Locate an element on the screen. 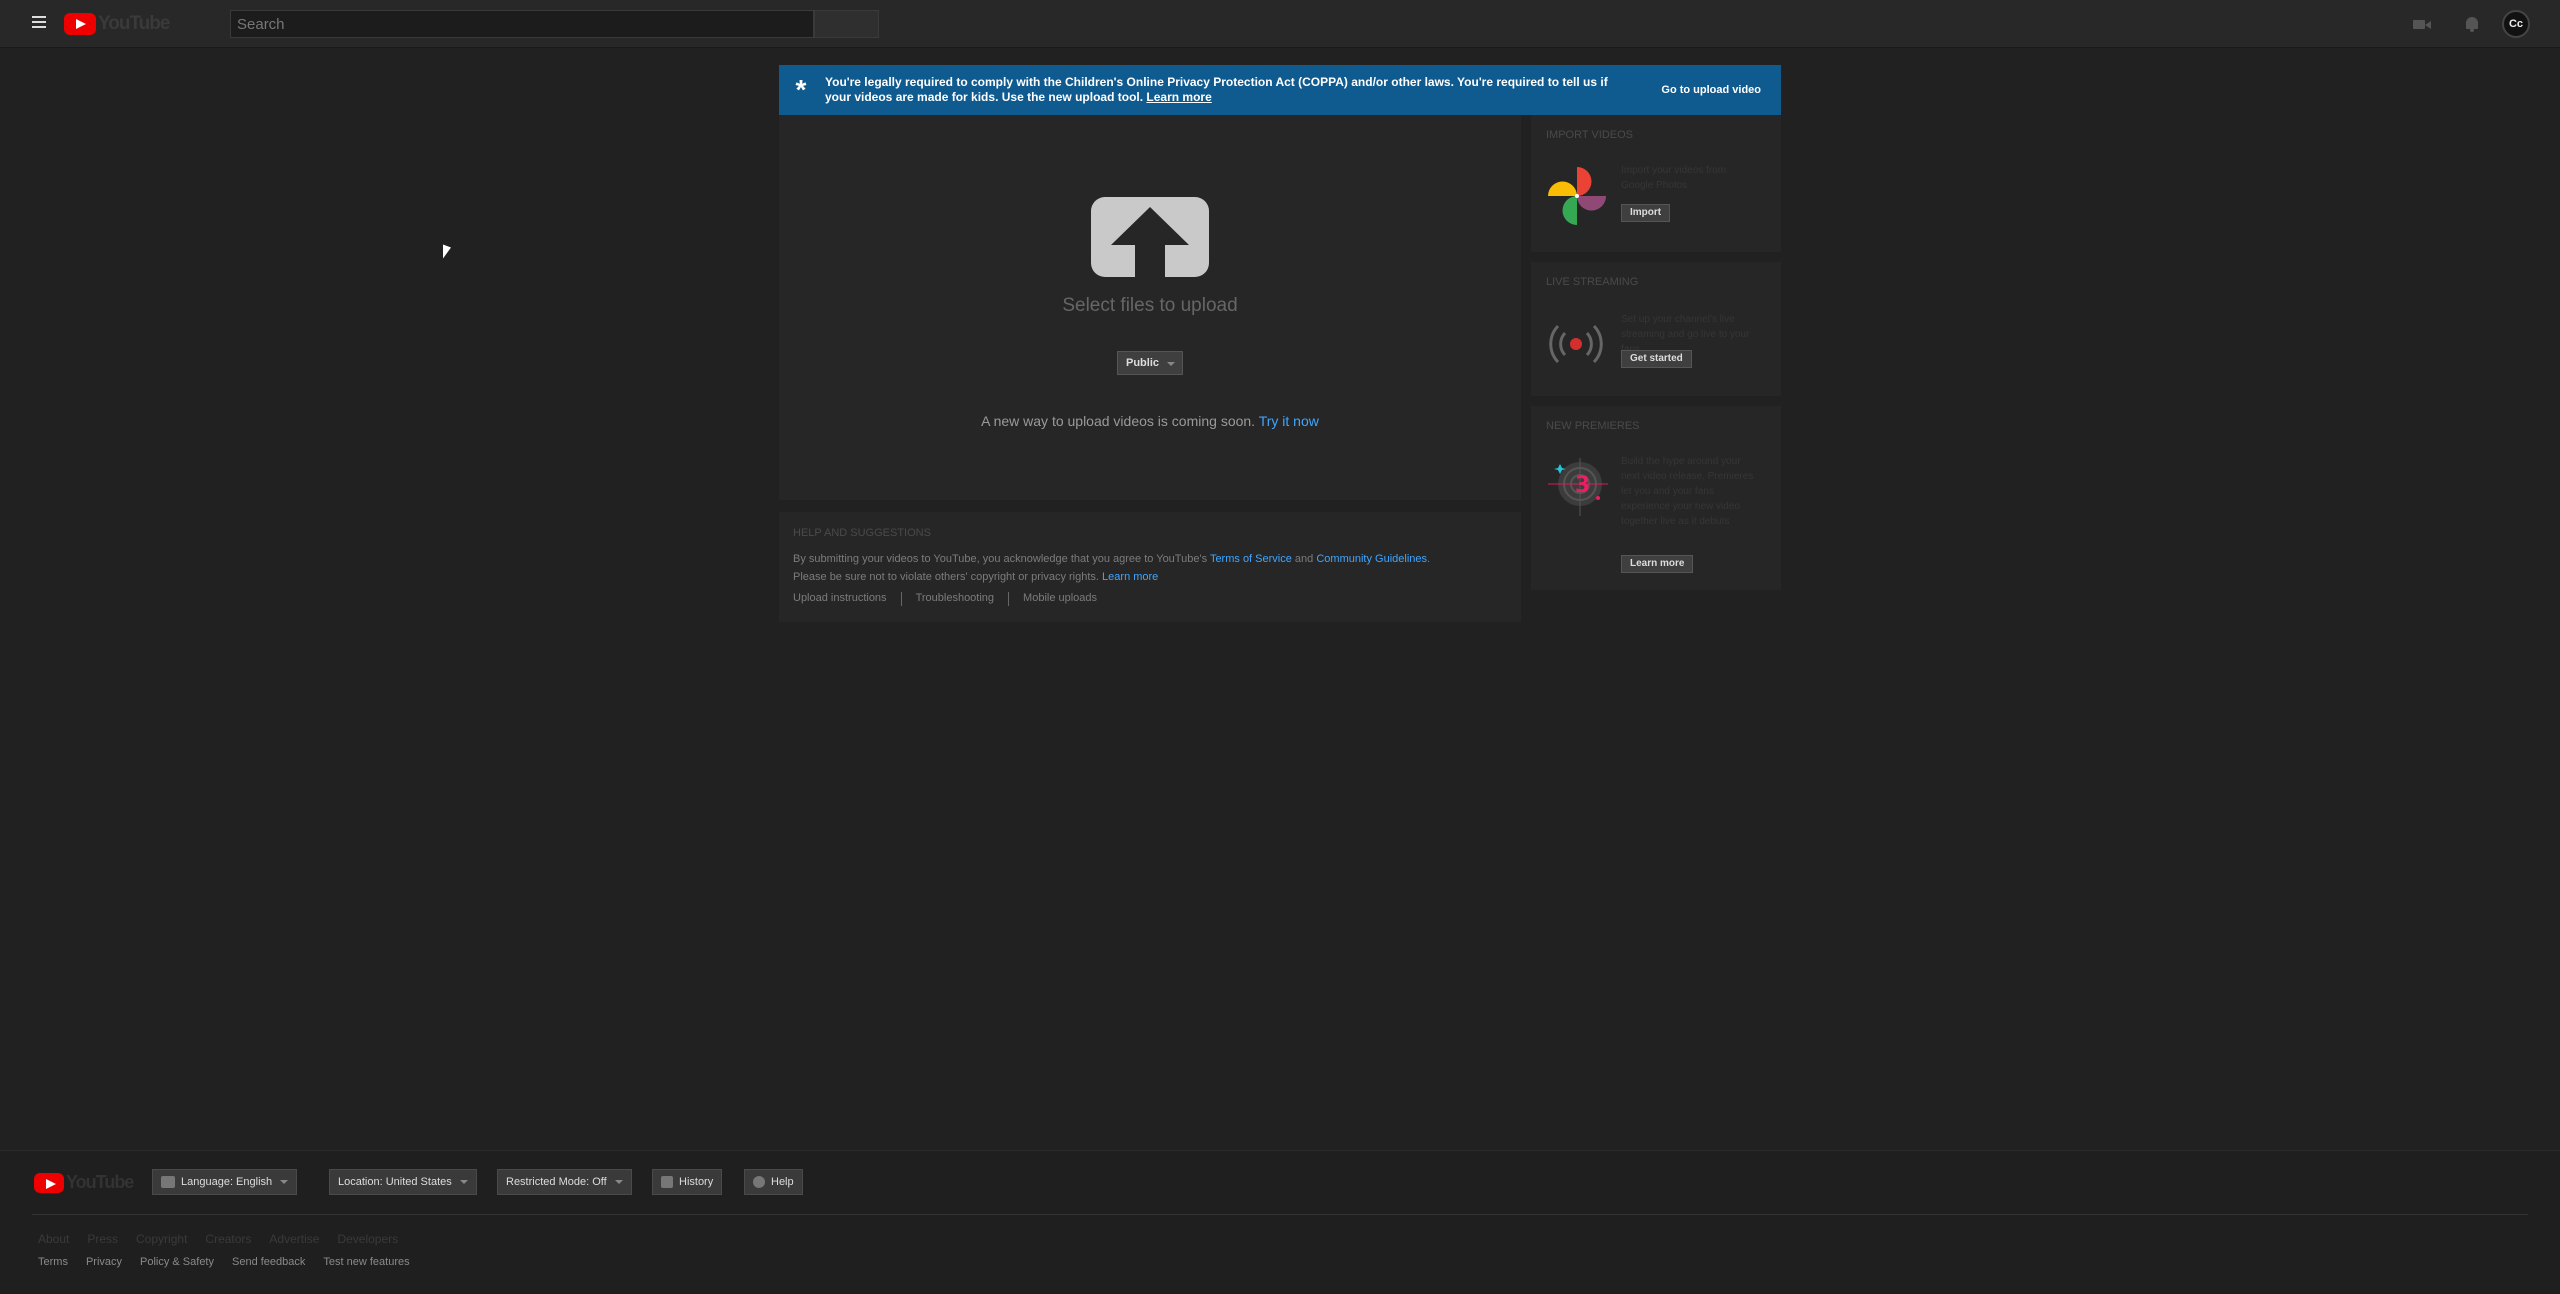 Image resolution: width=2560 pixels, height=1294 pixels. premieres-countdown-icon: 3 is located at coordinates (1578, 487).